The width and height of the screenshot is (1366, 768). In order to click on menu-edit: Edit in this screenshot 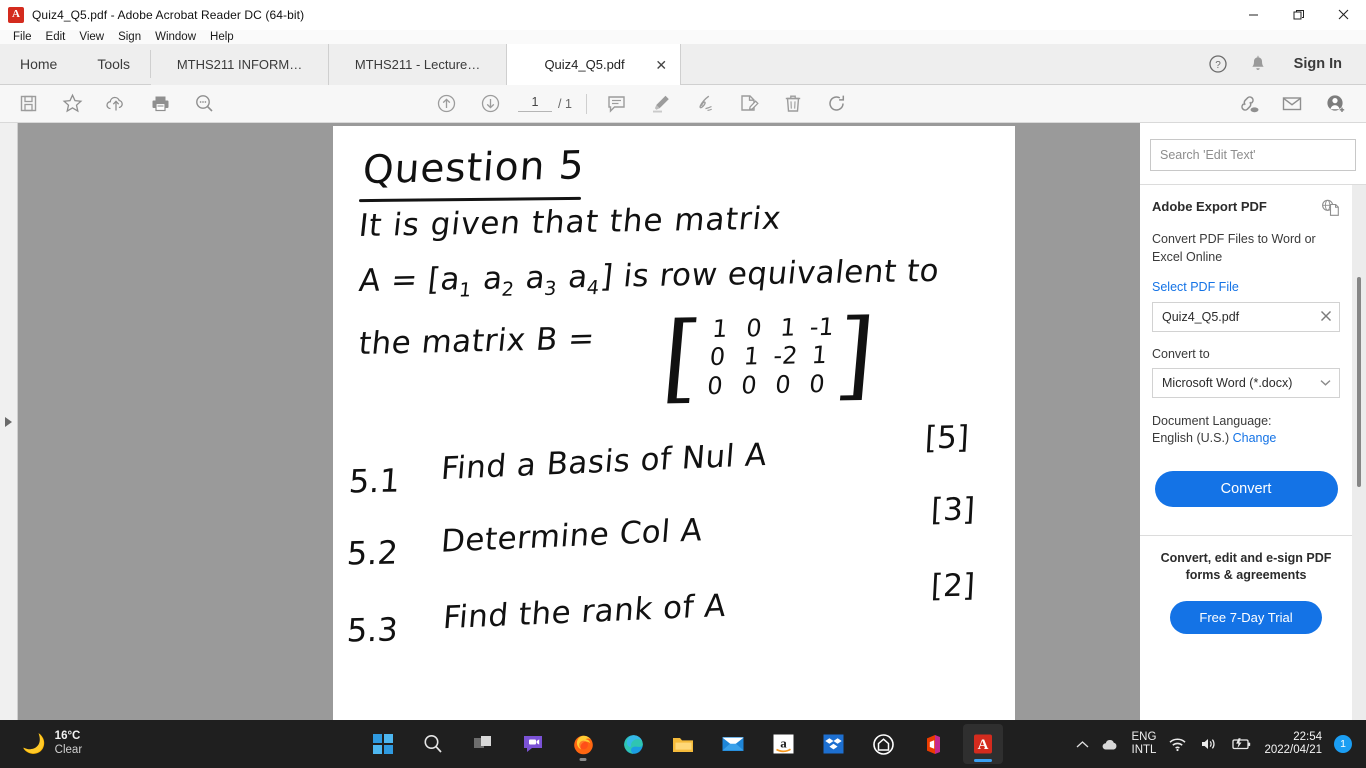, I will do `click(56, 37)`.